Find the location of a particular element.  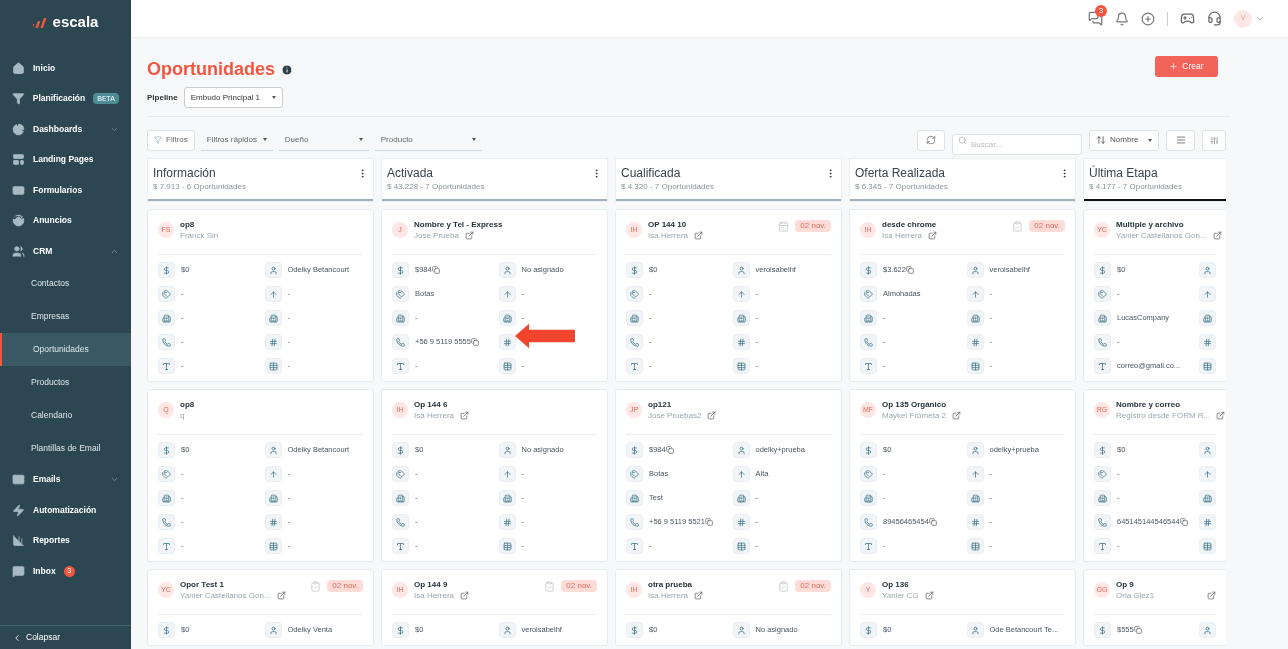

page-title: Oportunidades is located at coordinates (211, 69).